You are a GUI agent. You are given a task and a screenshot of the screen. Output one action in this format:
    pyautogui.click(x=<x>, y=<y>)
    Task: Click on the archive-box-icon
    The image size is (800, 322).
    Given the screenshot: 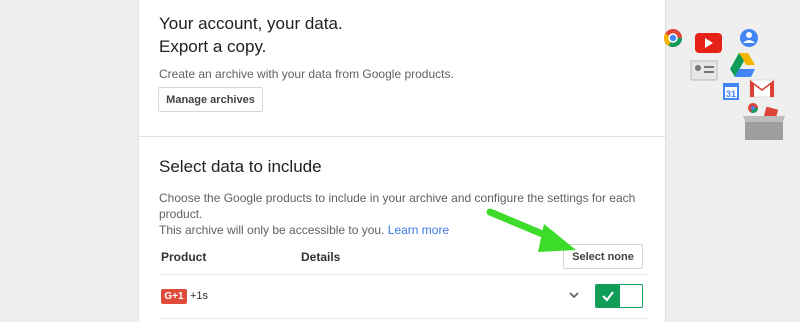 What is the action you would take?
    pyautogui.click(x=764, y=123)
    